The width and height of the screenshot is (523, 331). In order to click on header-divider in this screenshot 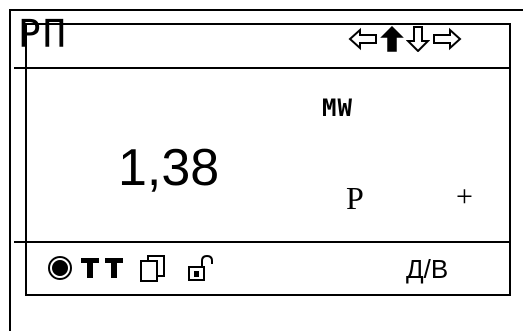, I will do `click(262, 68)`.